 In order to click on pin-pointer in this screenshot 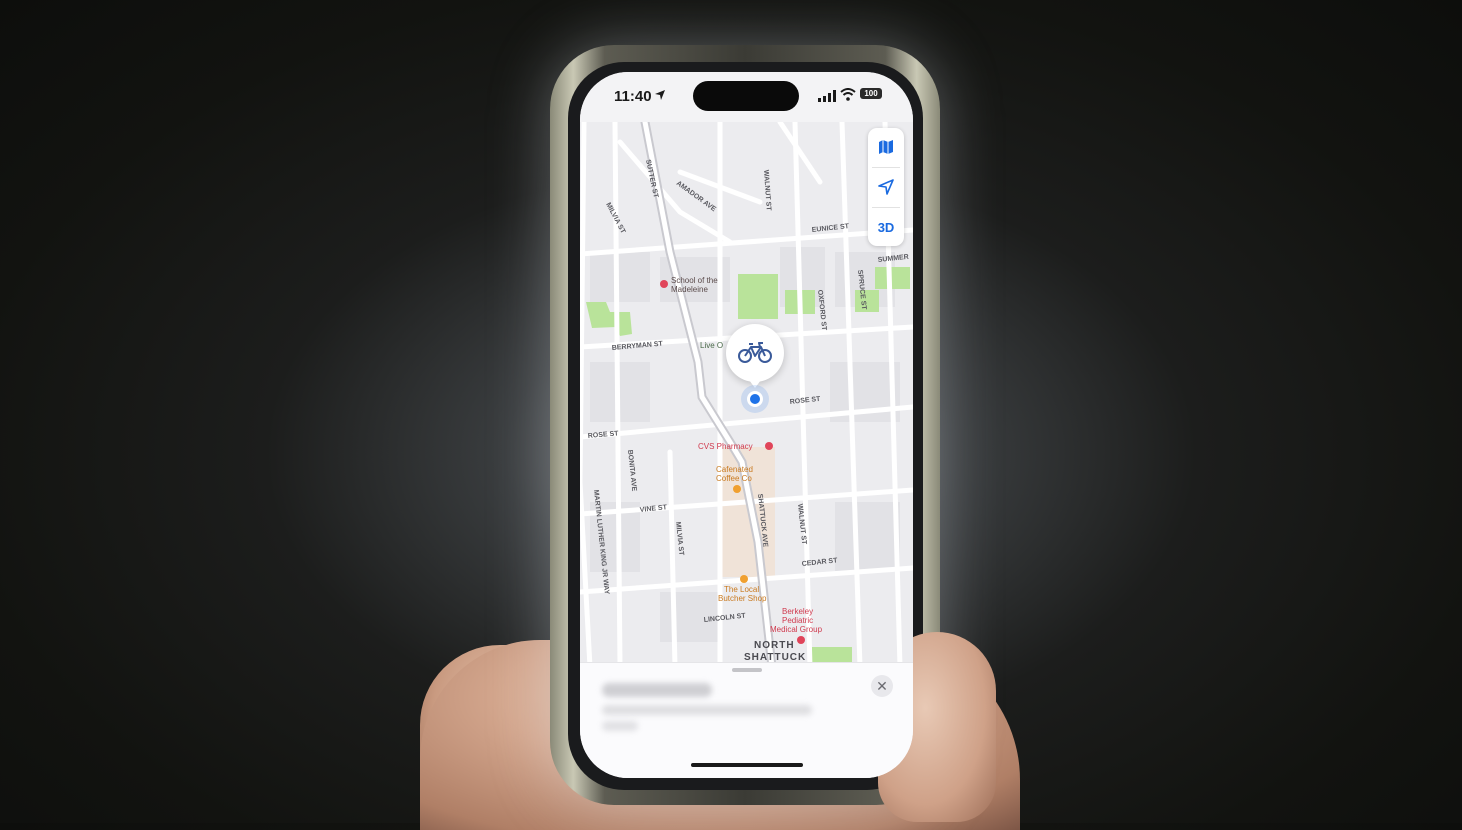, I will do `click(755, 382)`.